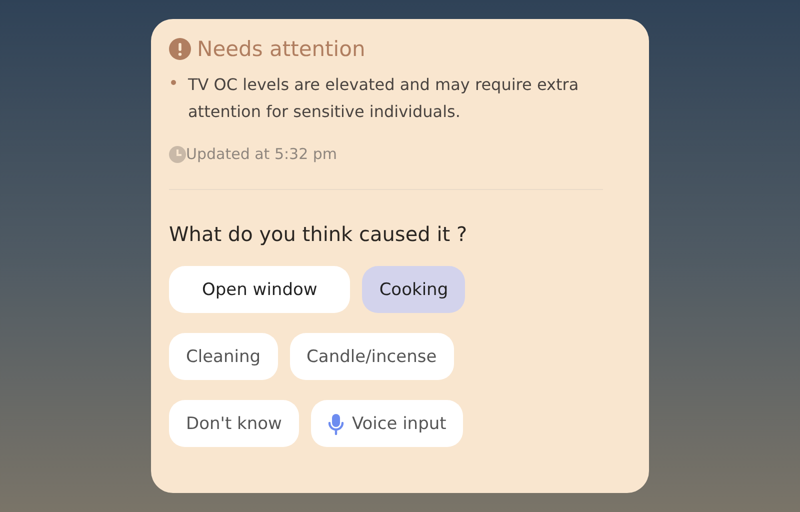  Describe the element at coordinates (387, 423) in the screenshot. I see `voice-input-button: Voice input` at that location.